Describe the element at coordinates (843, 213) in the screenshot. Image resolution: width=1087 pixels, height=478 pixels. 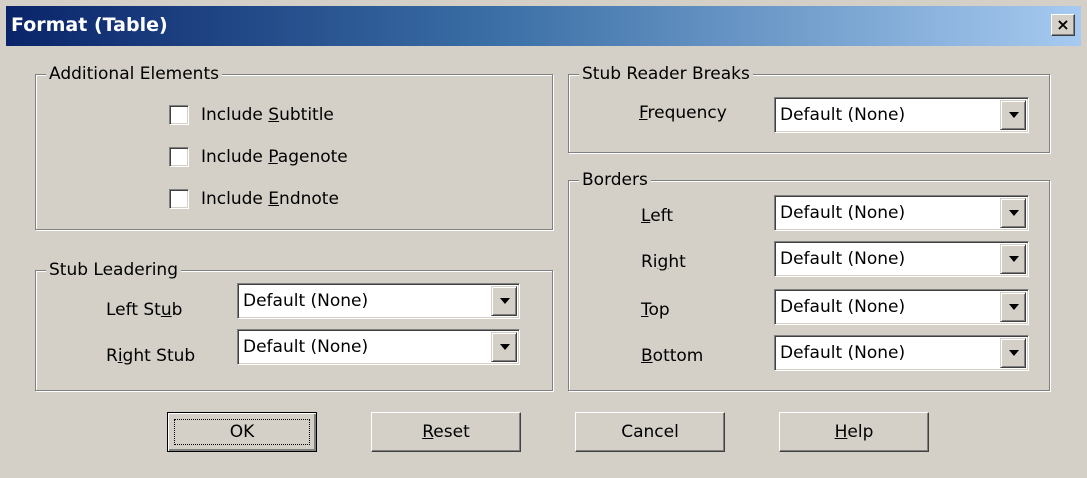
I see `border-left-value: Default (None)` at that location.